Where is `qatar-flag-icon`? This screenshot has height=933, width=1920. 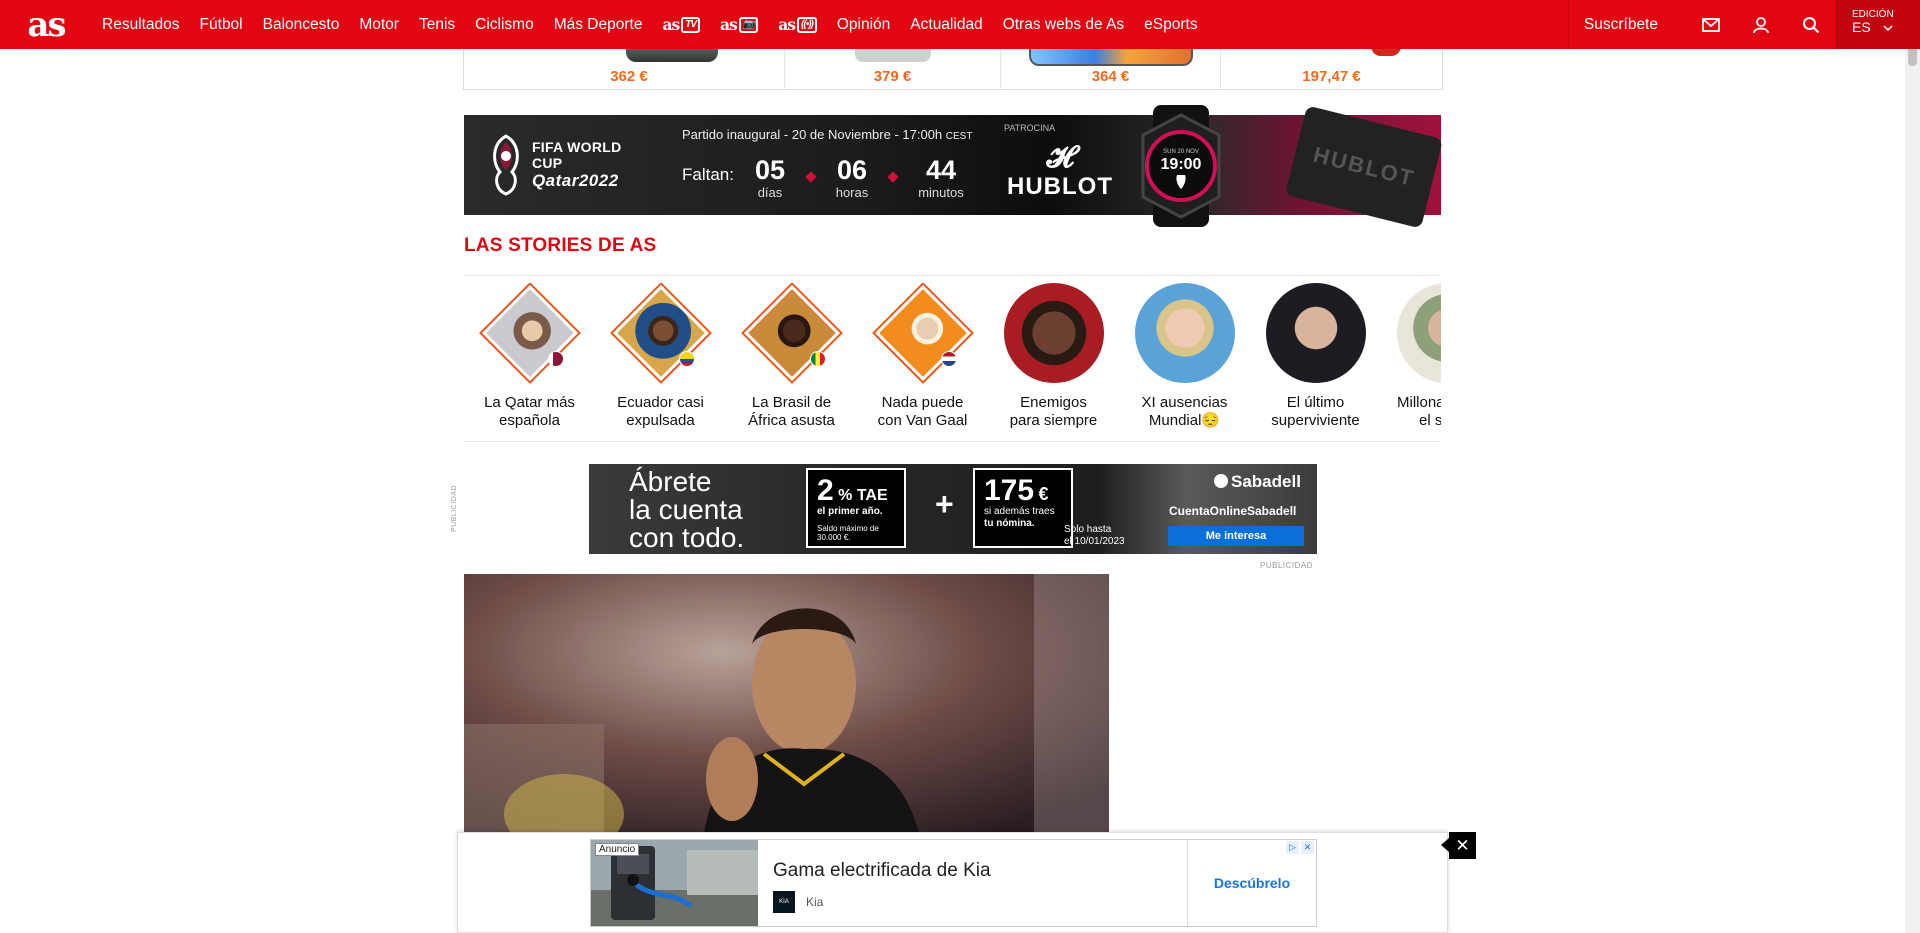
qatar-flag-icon is located at coordinates (555, 359).